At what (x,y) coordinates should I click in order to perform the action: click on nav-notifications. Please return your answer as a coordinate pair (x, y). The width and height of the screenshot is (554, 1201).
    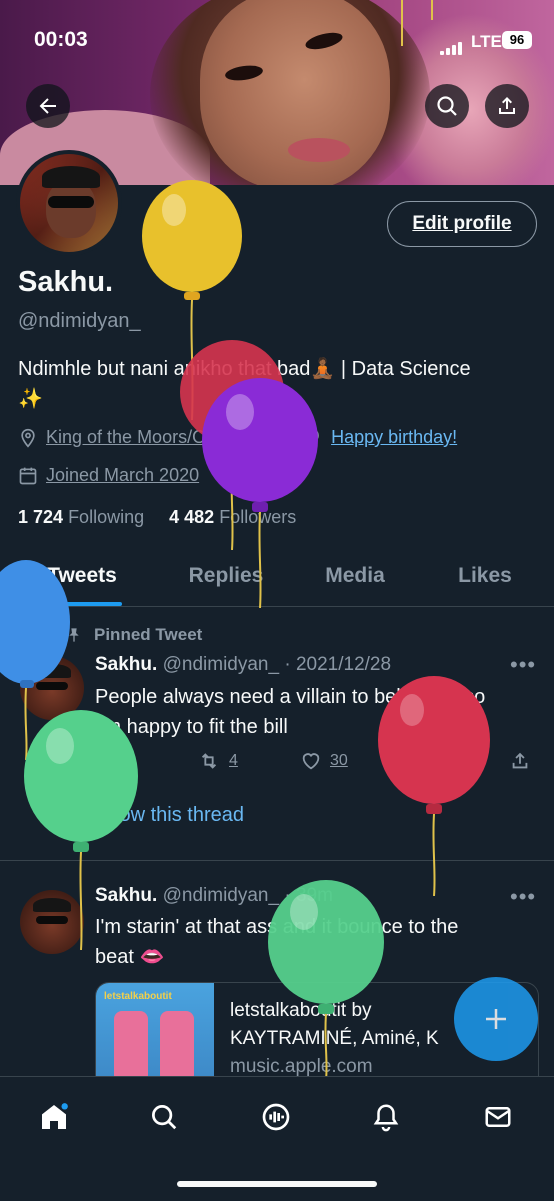
    Looking at the image, I should click on (386, 1117).